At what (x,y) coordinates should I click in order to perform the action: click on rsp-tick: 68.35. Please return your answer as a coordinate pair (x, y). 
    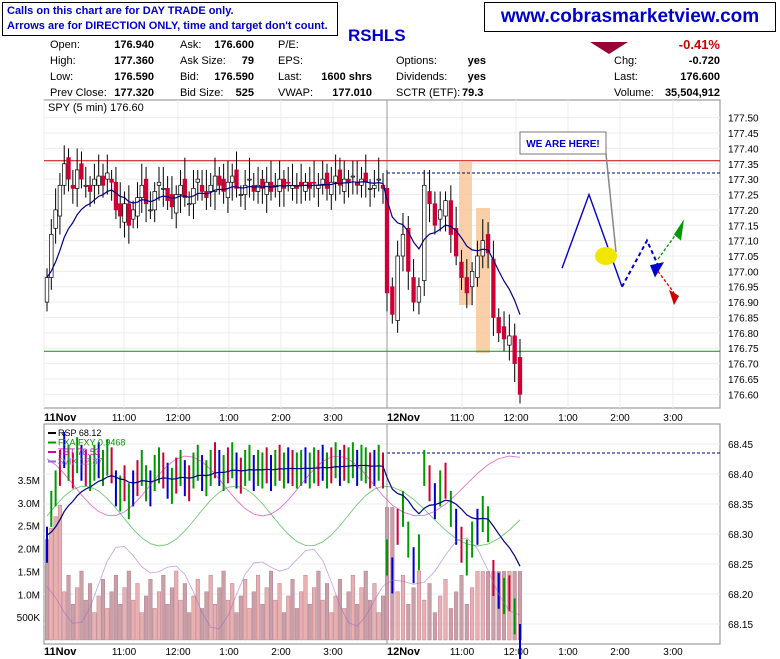
    Looking at the image, I should click on (740, 505).